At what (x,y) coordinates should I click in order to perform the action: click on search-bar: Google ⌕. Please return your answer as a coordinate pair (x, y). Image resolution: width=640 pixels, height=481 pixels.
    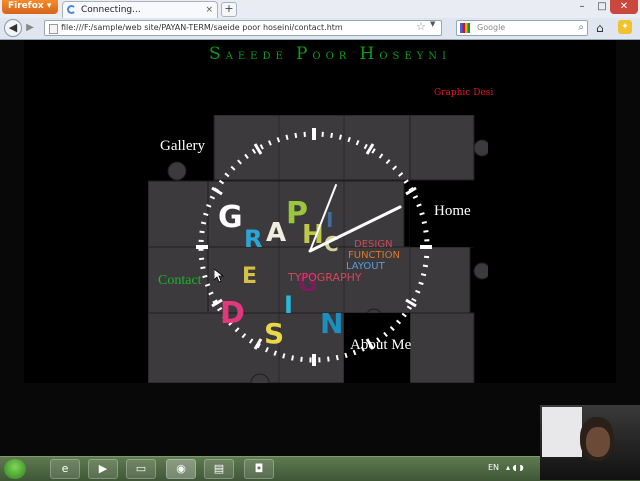
    Looking at the image, I should click on (522, 28).